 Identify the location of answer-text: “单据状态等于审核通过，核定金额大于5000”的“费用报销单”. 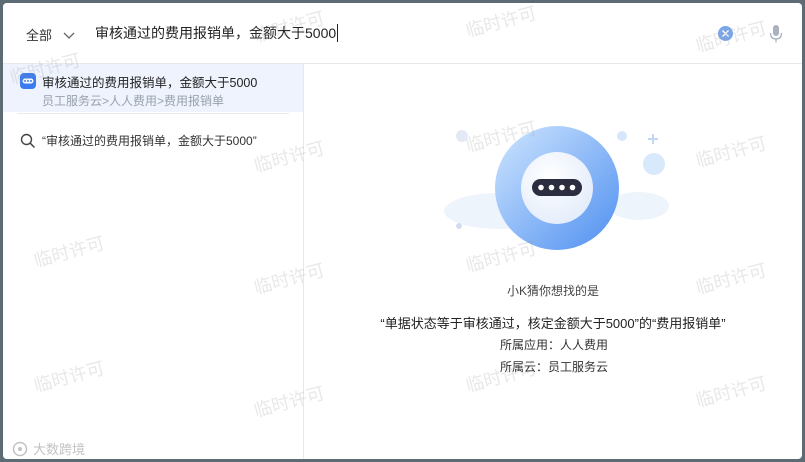
(553, 322).